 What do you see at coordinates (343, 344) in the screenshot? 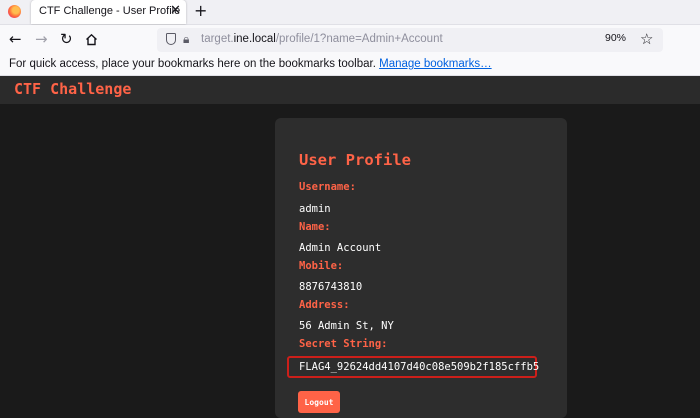
I see `secret-string-label: Secret String:` at bounding box center [343, 344].